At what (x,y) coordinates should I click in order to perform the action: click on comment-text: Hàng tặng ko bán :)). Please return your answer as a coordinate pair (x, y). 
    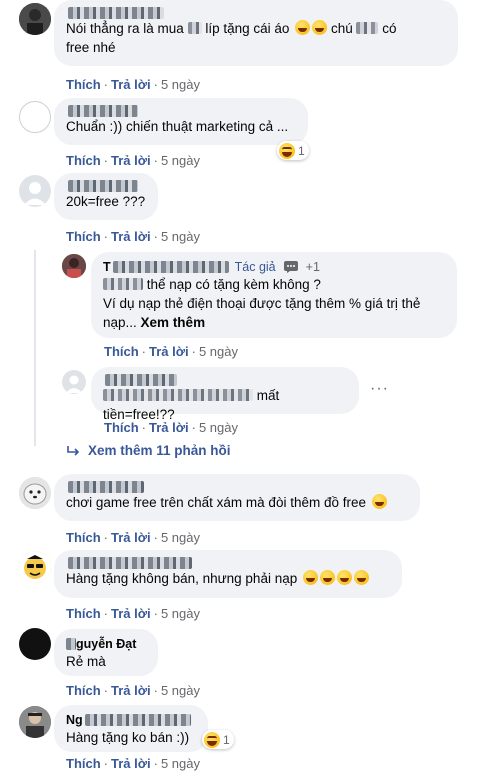
    Looking at the image, I should click on (128, 737).